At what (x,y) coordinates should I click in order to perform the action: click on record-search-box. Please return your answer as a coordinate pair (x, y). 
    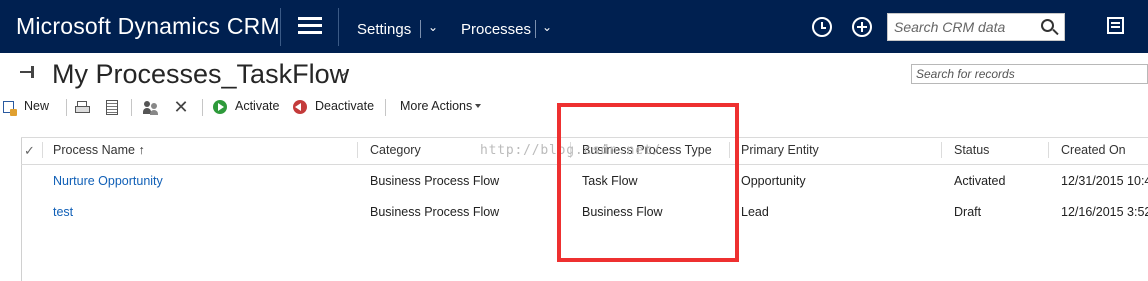
    Looking at the image, I should click on (1029, 74).